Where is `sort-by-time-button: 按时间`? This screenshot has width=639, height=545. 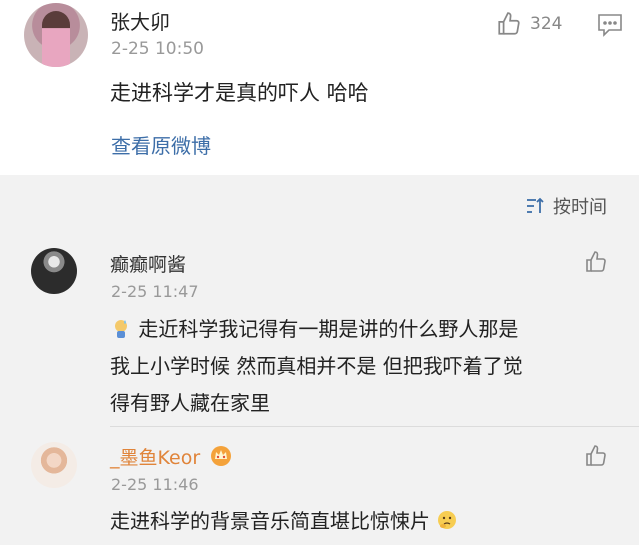 sort-by-time-button: 按时间 is located at coordinates (566, 206).